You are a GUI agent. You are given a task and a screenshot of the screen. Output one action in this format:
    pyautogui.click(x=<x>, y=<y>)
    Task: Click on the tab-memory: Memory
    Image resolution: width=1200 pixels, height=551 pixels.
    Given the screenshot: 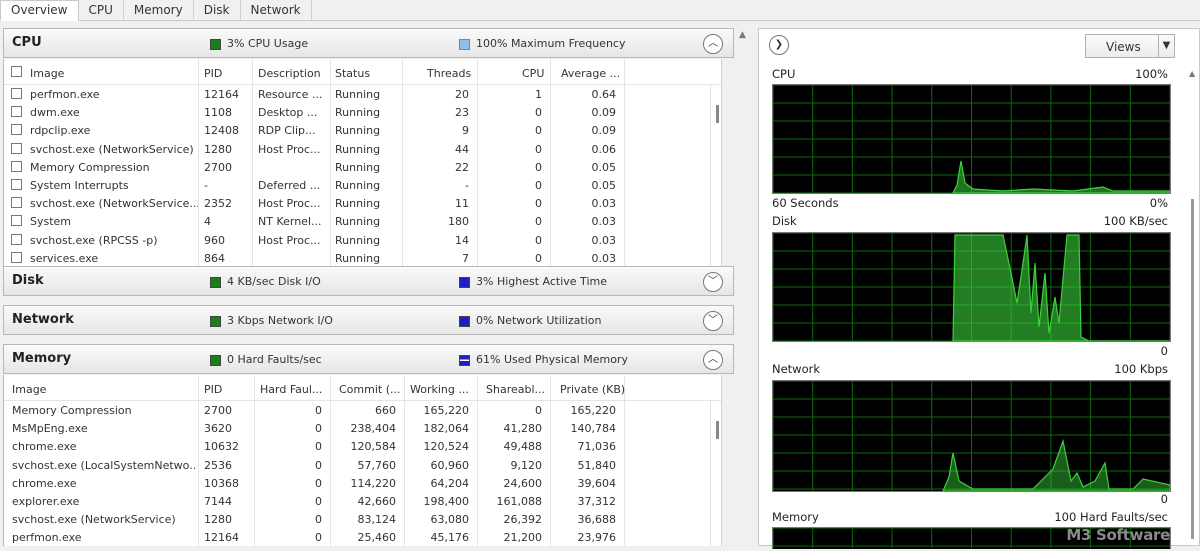 What is the action you would take?
    pyautogui.click(x=159, y=10)
    